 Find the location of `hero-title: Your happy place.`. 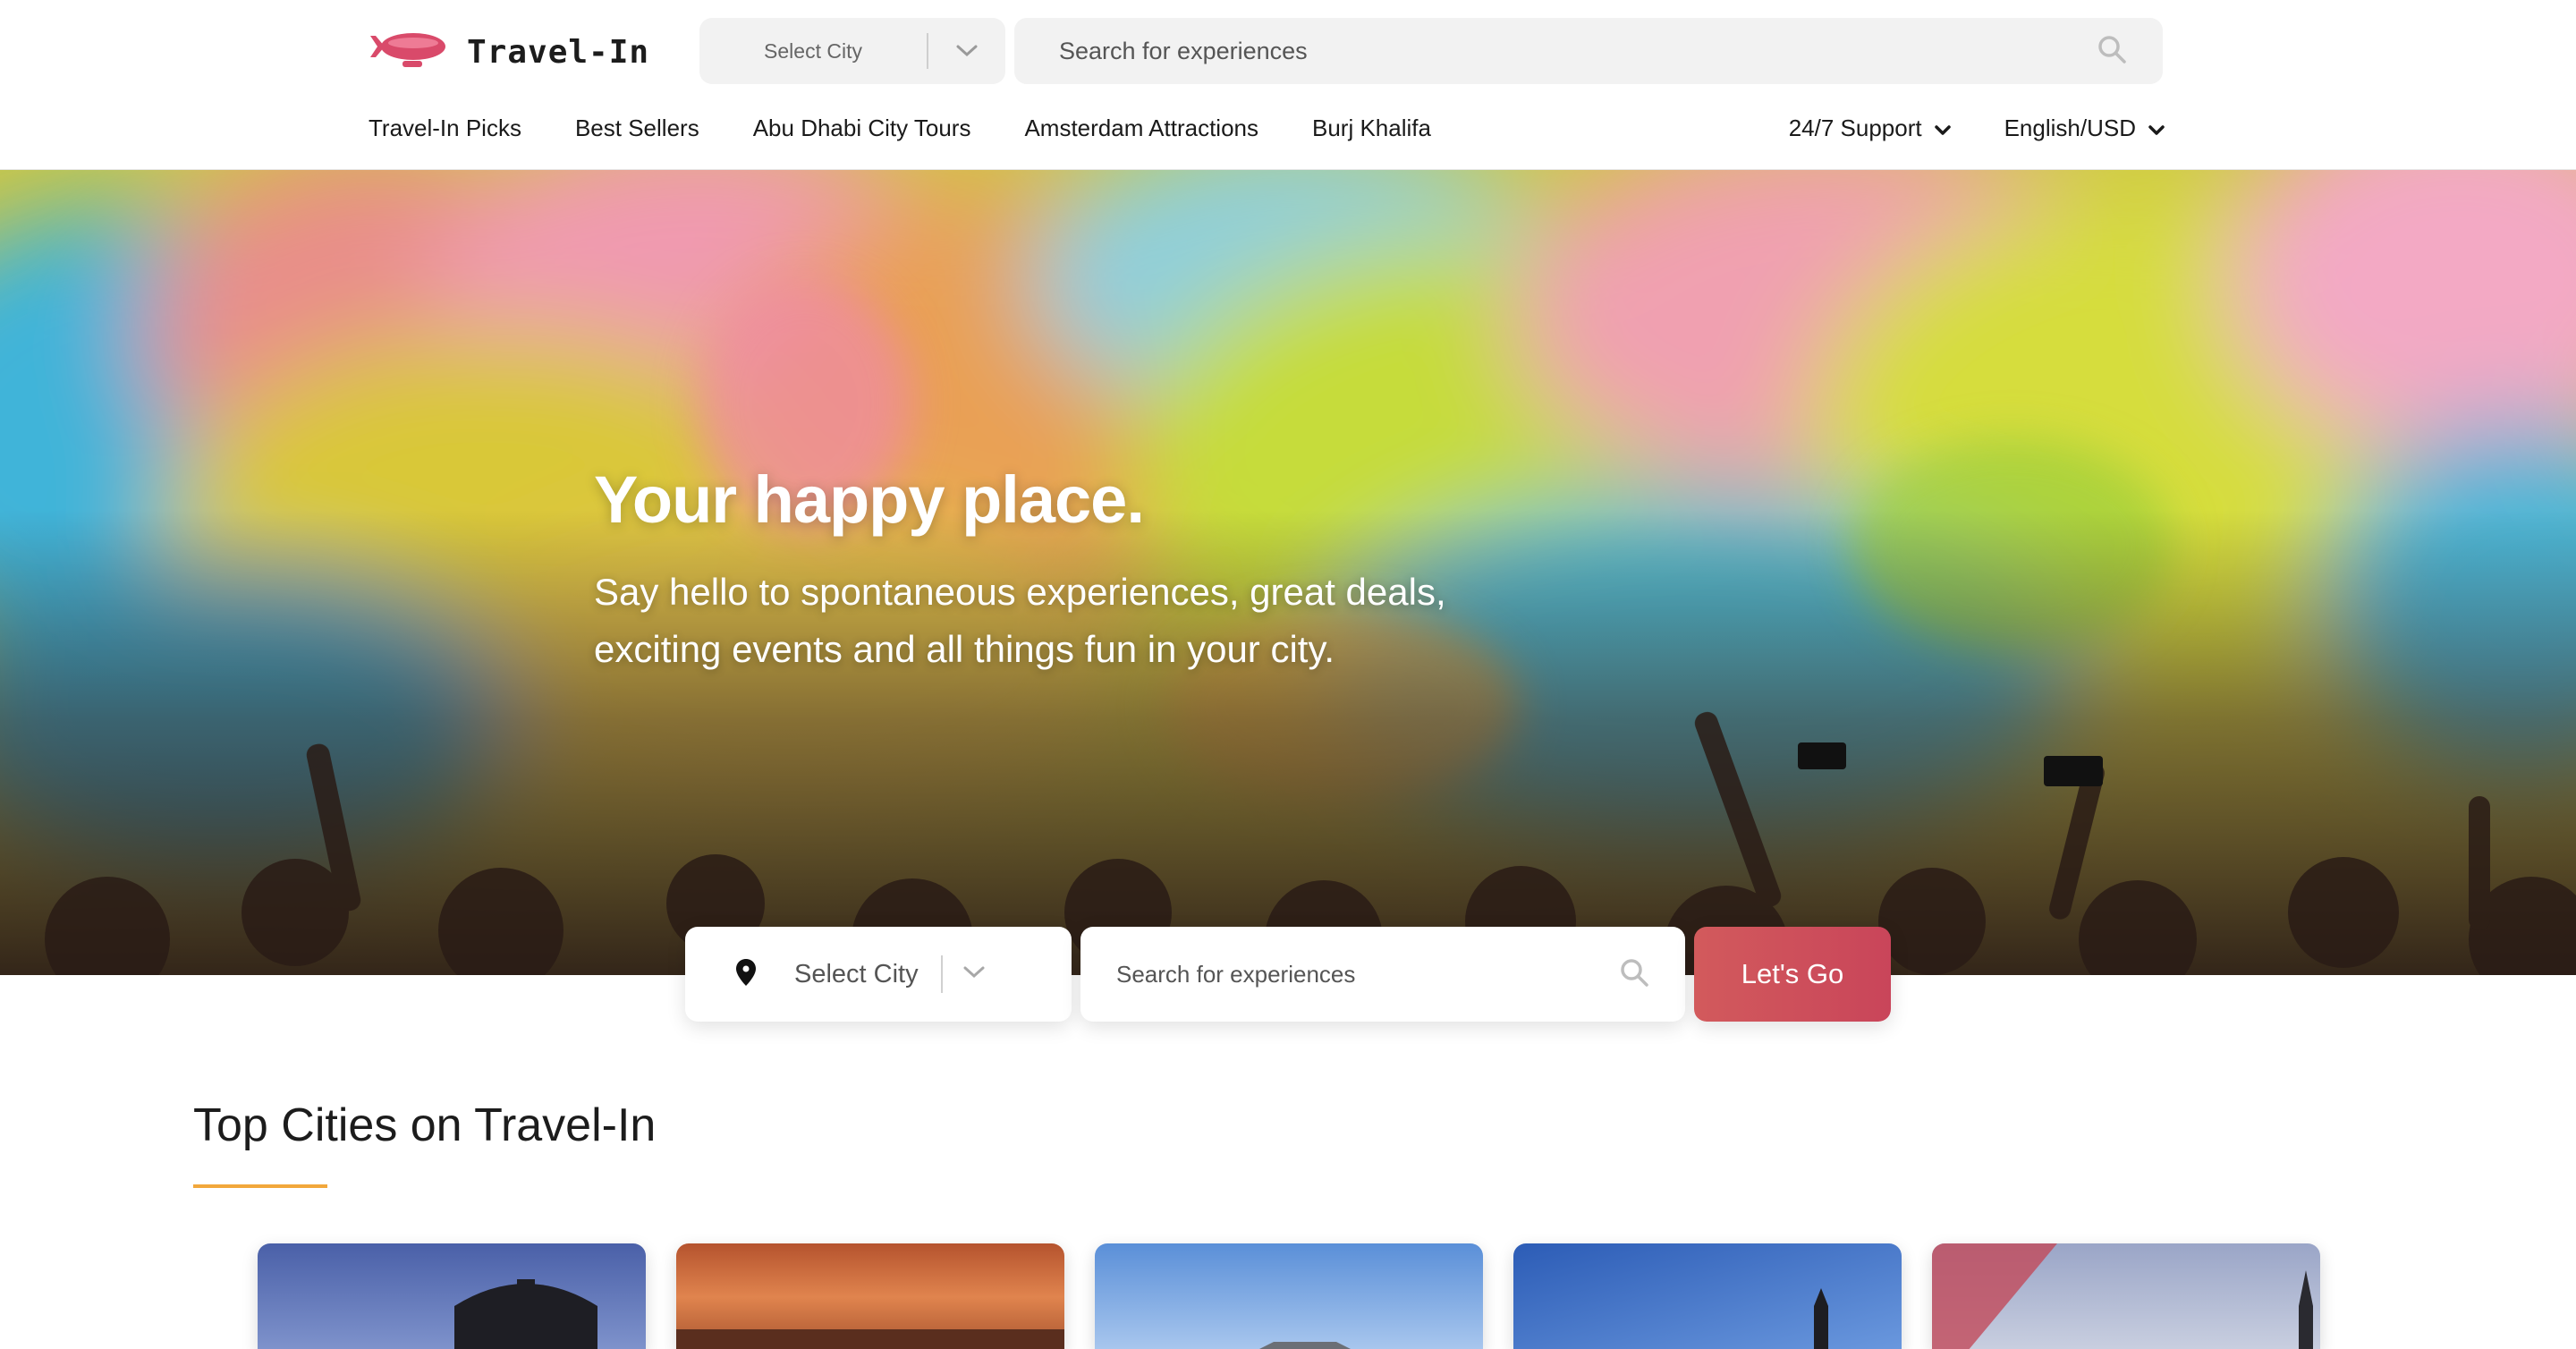

hero-title: Your happy place. is located at coordinates (869, 499).